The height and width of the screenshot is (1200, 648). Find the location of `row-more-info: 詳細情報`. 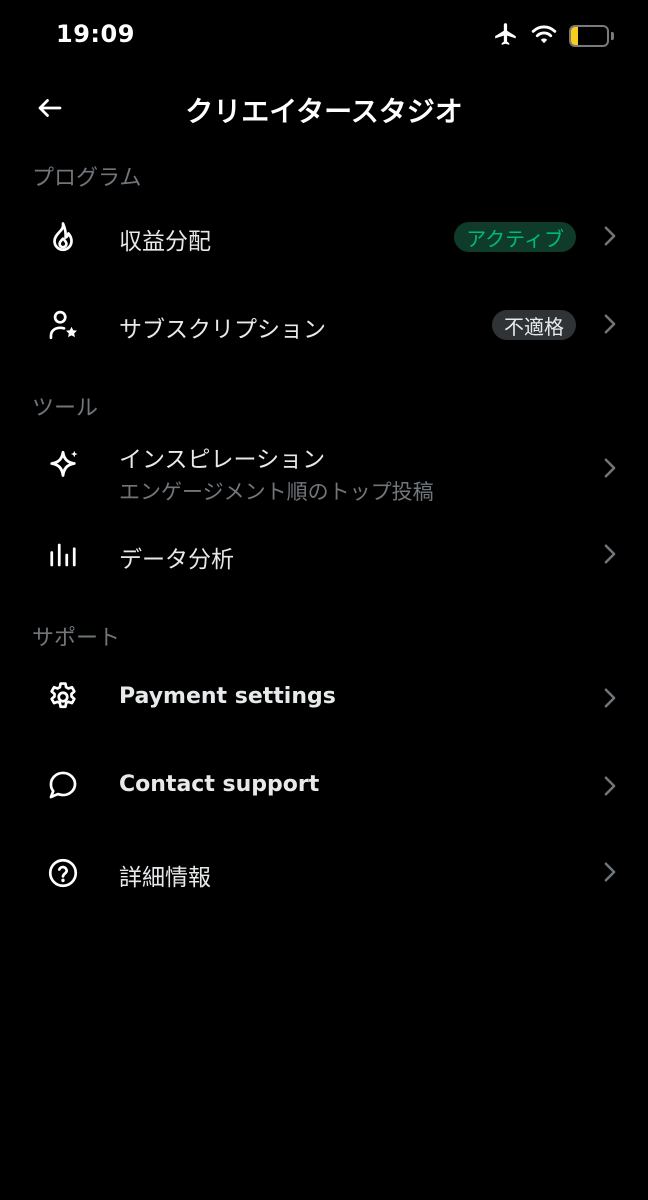

row-more-info: 詳細情報 is located at coordinates (324, 872).